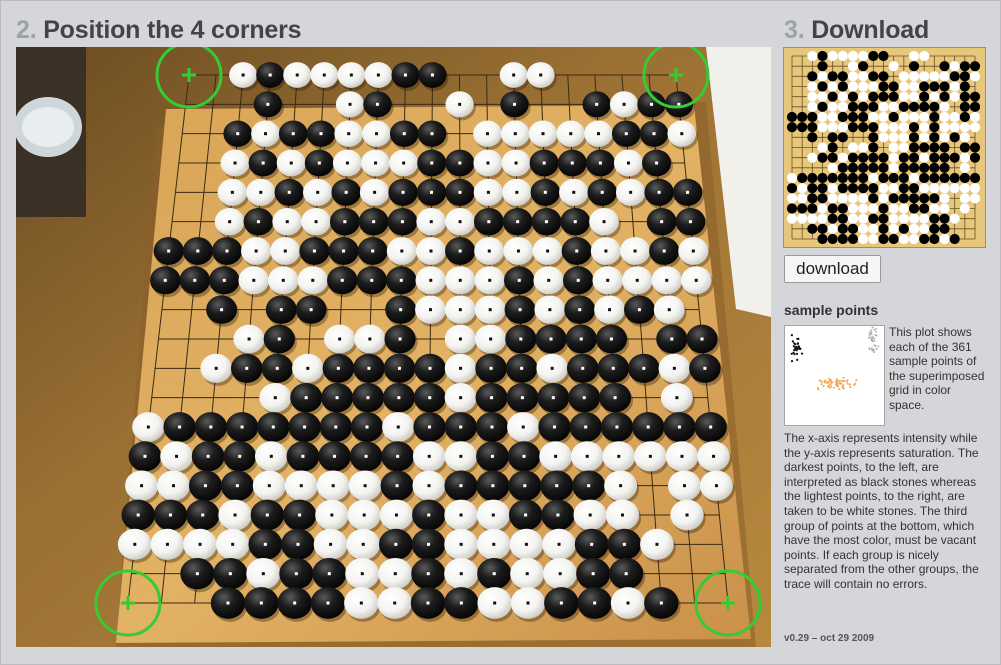  What do you see at coordinates (832, 269) in the screenshot?
I see `download-button: download` at bounding box center [832, 269].